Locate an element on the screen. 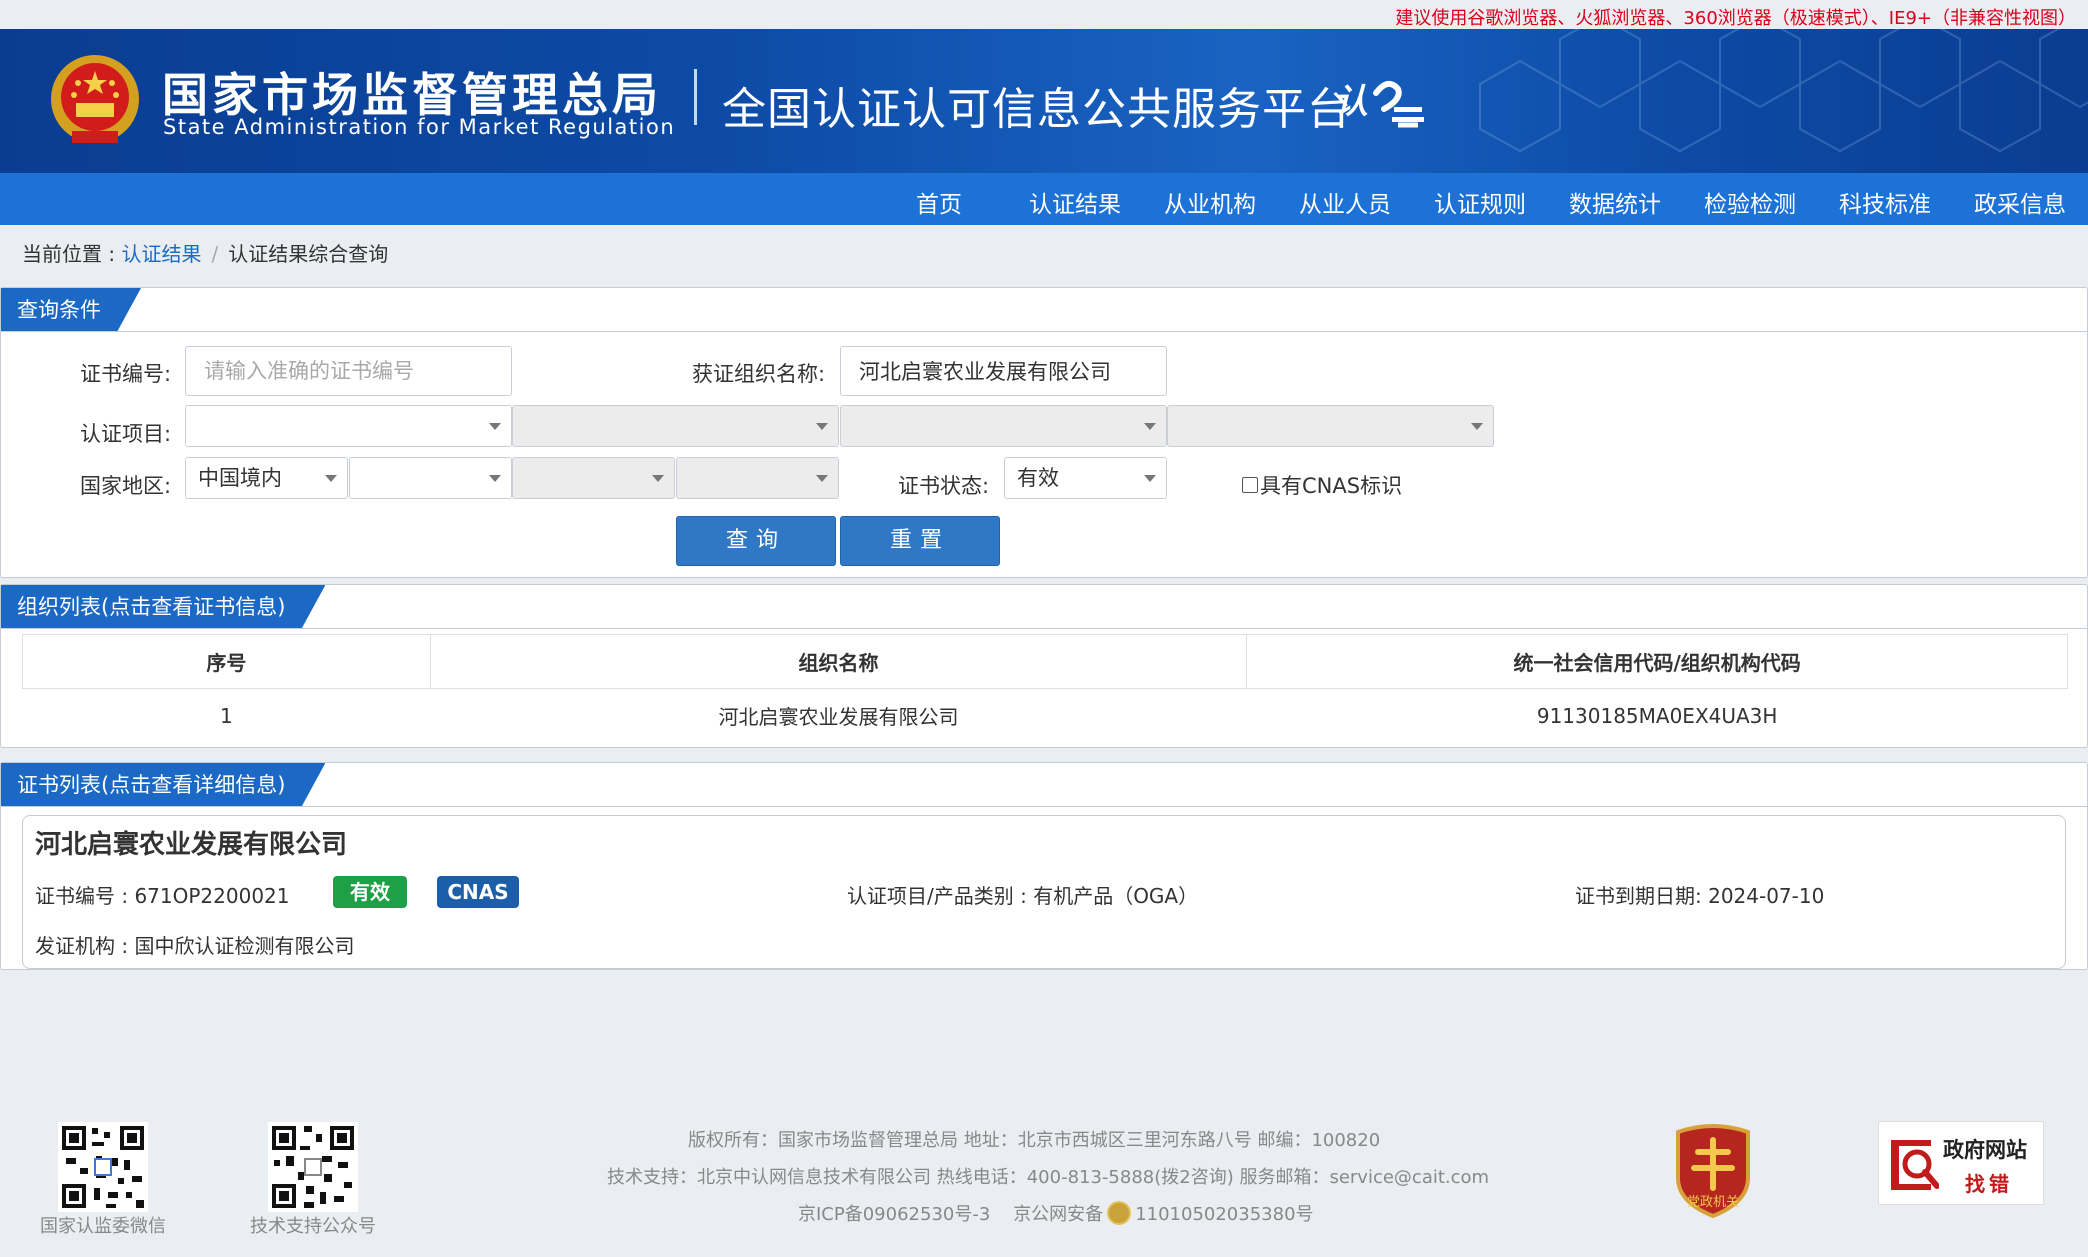 This screenshot has width=2088, height=1257. region-select-value: 中国境内 is located at coordinates (240, 478).